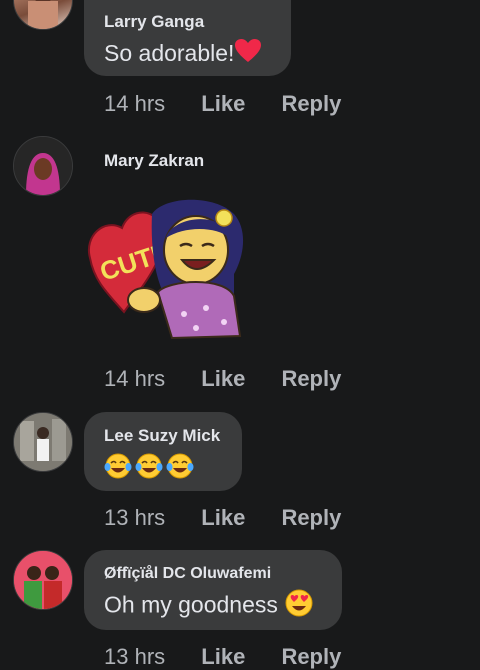 This screenshot has width=480, height=670. I want to click on comment-author: Mary Zakran, so click(154, 161).